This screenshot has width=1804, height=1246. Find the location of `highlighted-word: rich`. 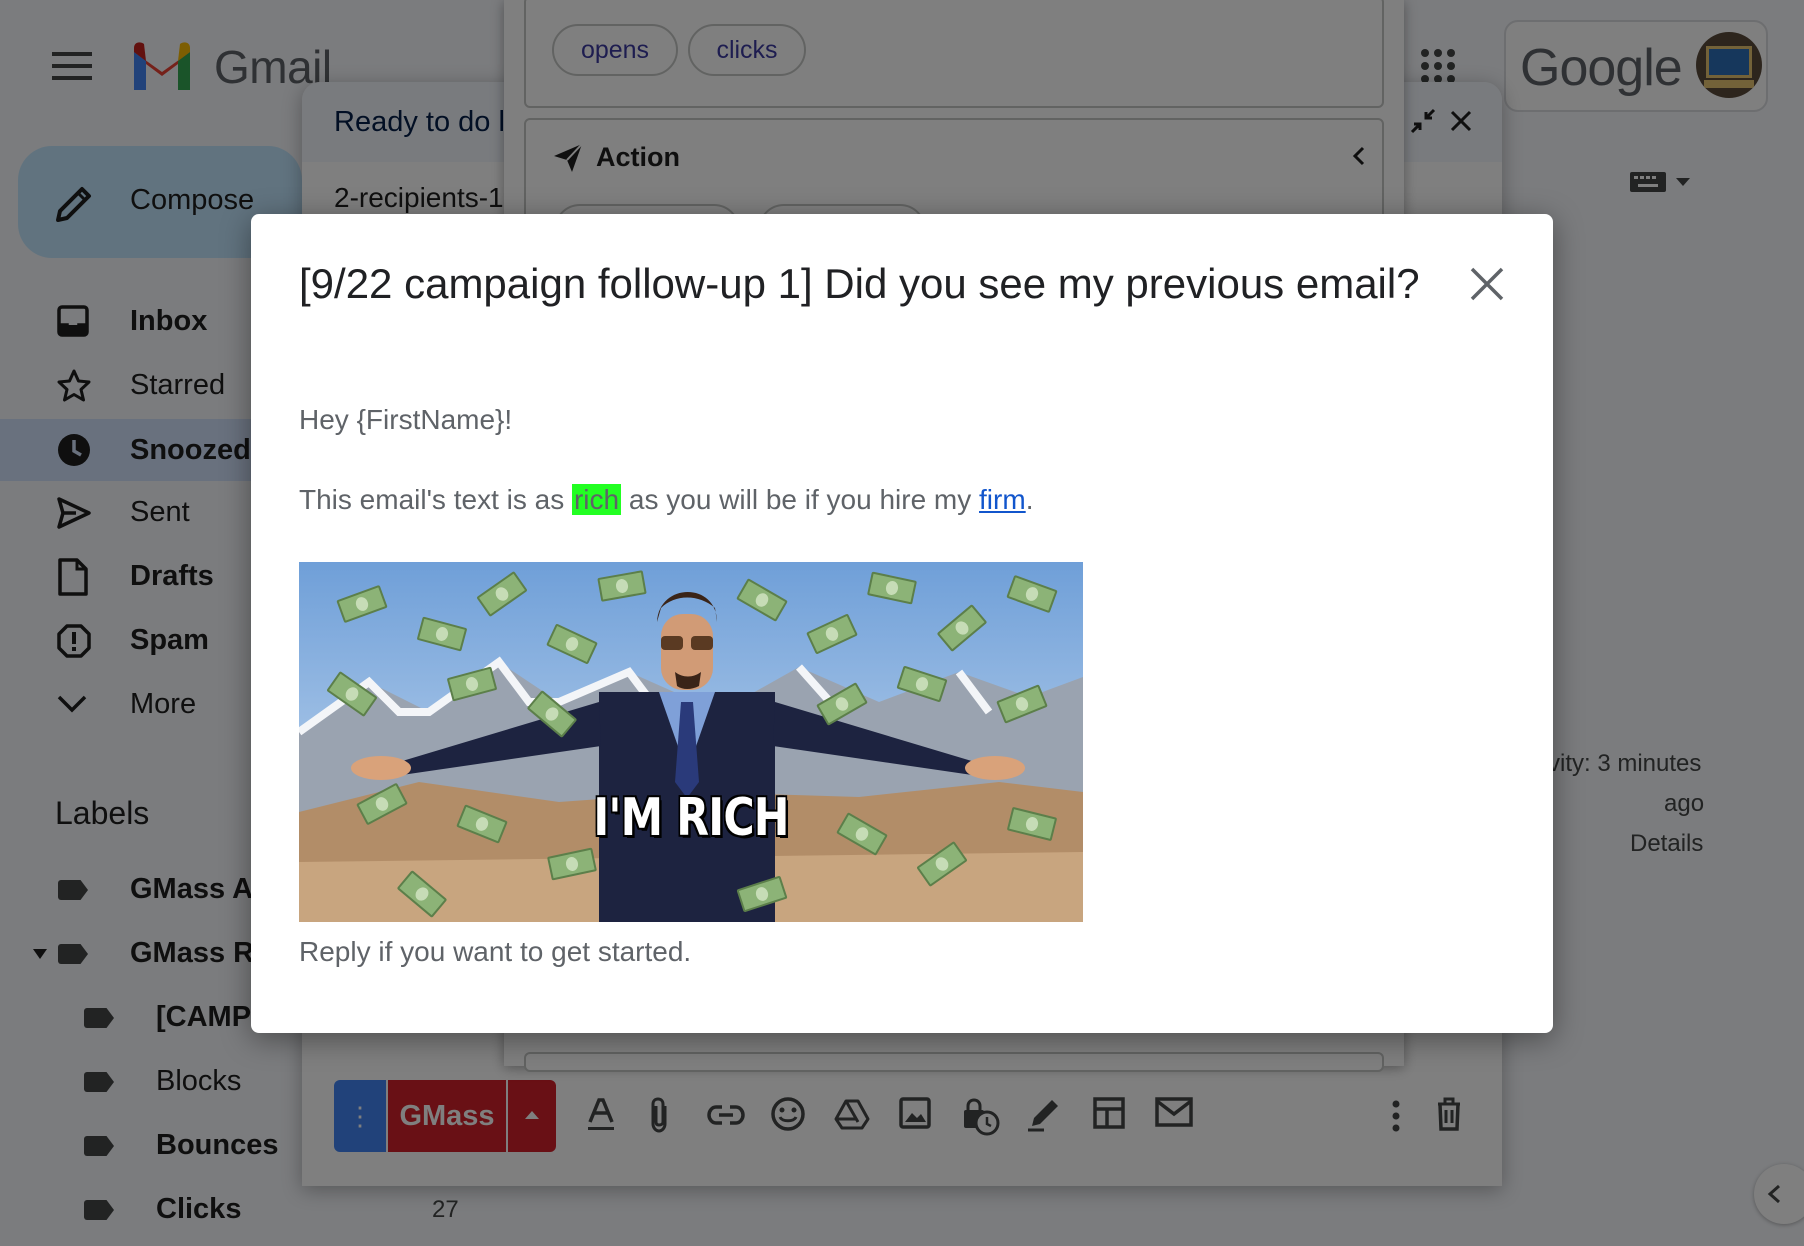

highlighted-word: rich is located at coordinates (596, 499).